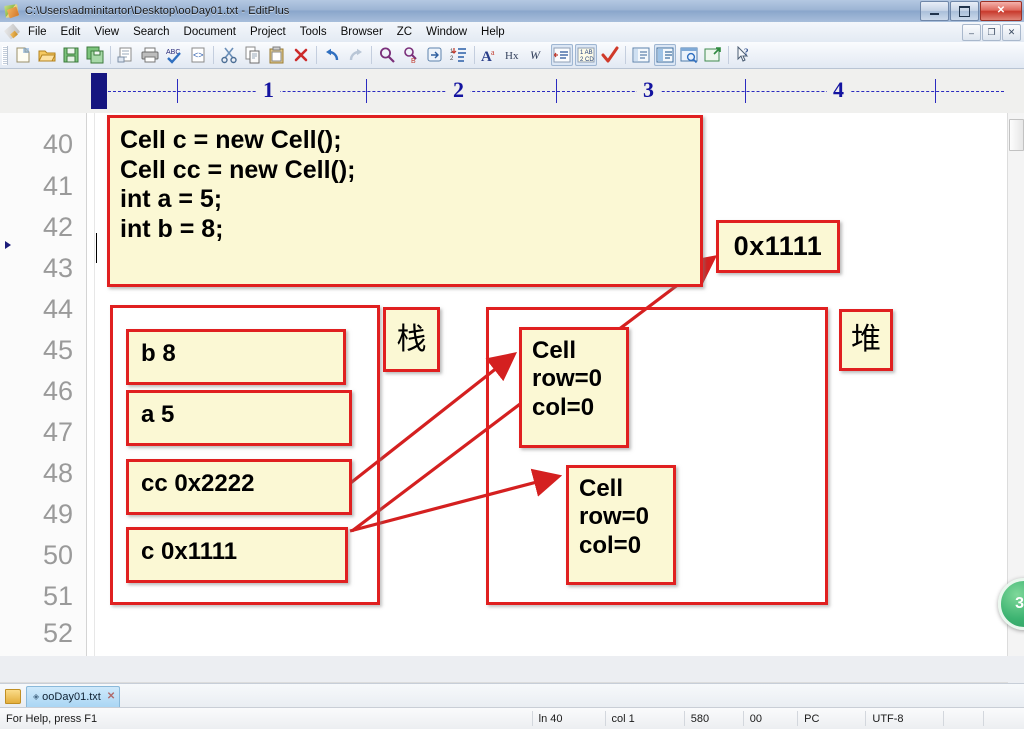 The image size is (1024, 729). I want to click on svg-text: W, so click(535, 55).